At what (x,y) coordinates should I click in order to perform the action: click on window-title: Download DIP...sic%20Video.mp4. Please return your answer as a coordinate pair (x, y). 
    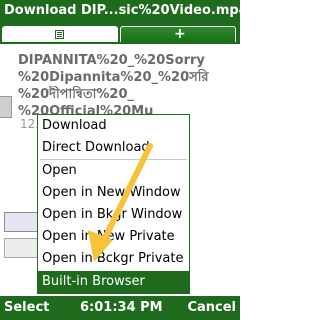
    Looking at the image, I should click on (126, 10).